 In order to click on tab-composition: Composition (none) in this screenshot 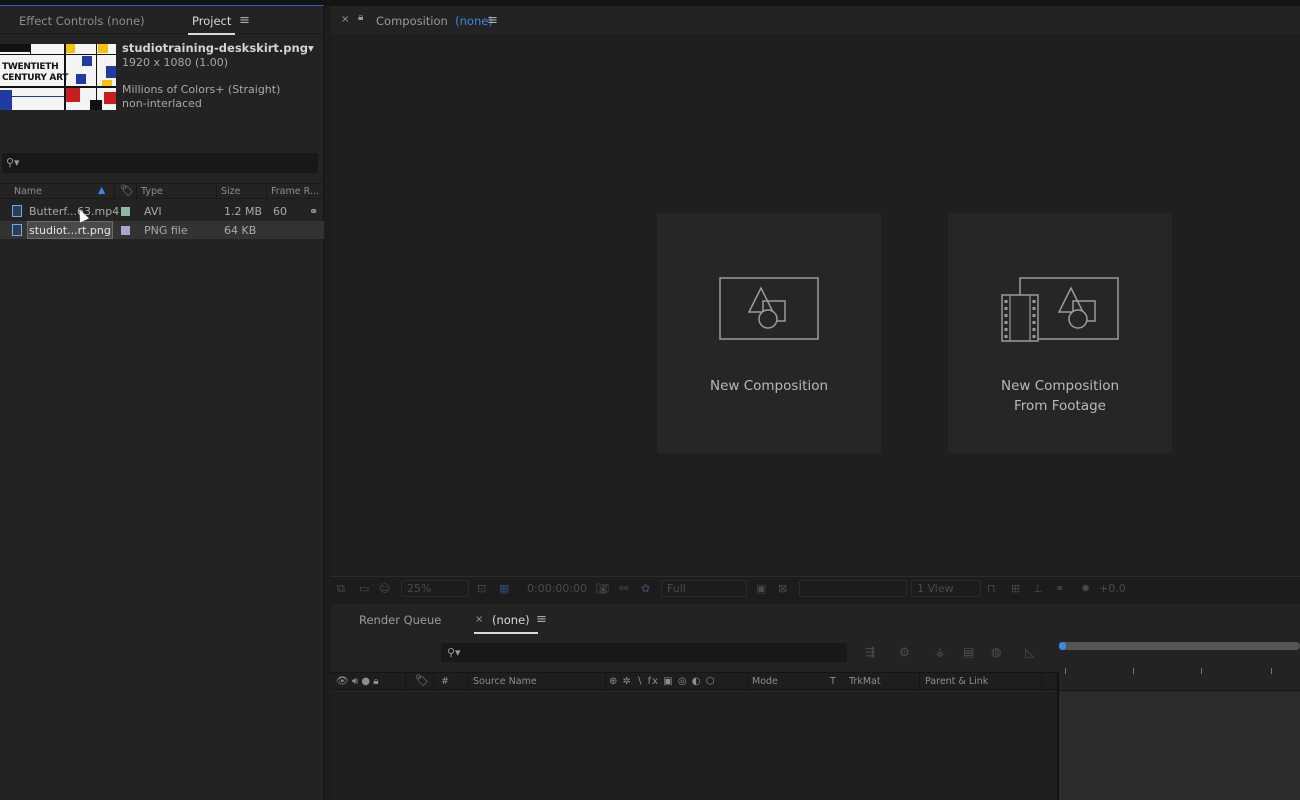, I will do `click(434, 21)`.